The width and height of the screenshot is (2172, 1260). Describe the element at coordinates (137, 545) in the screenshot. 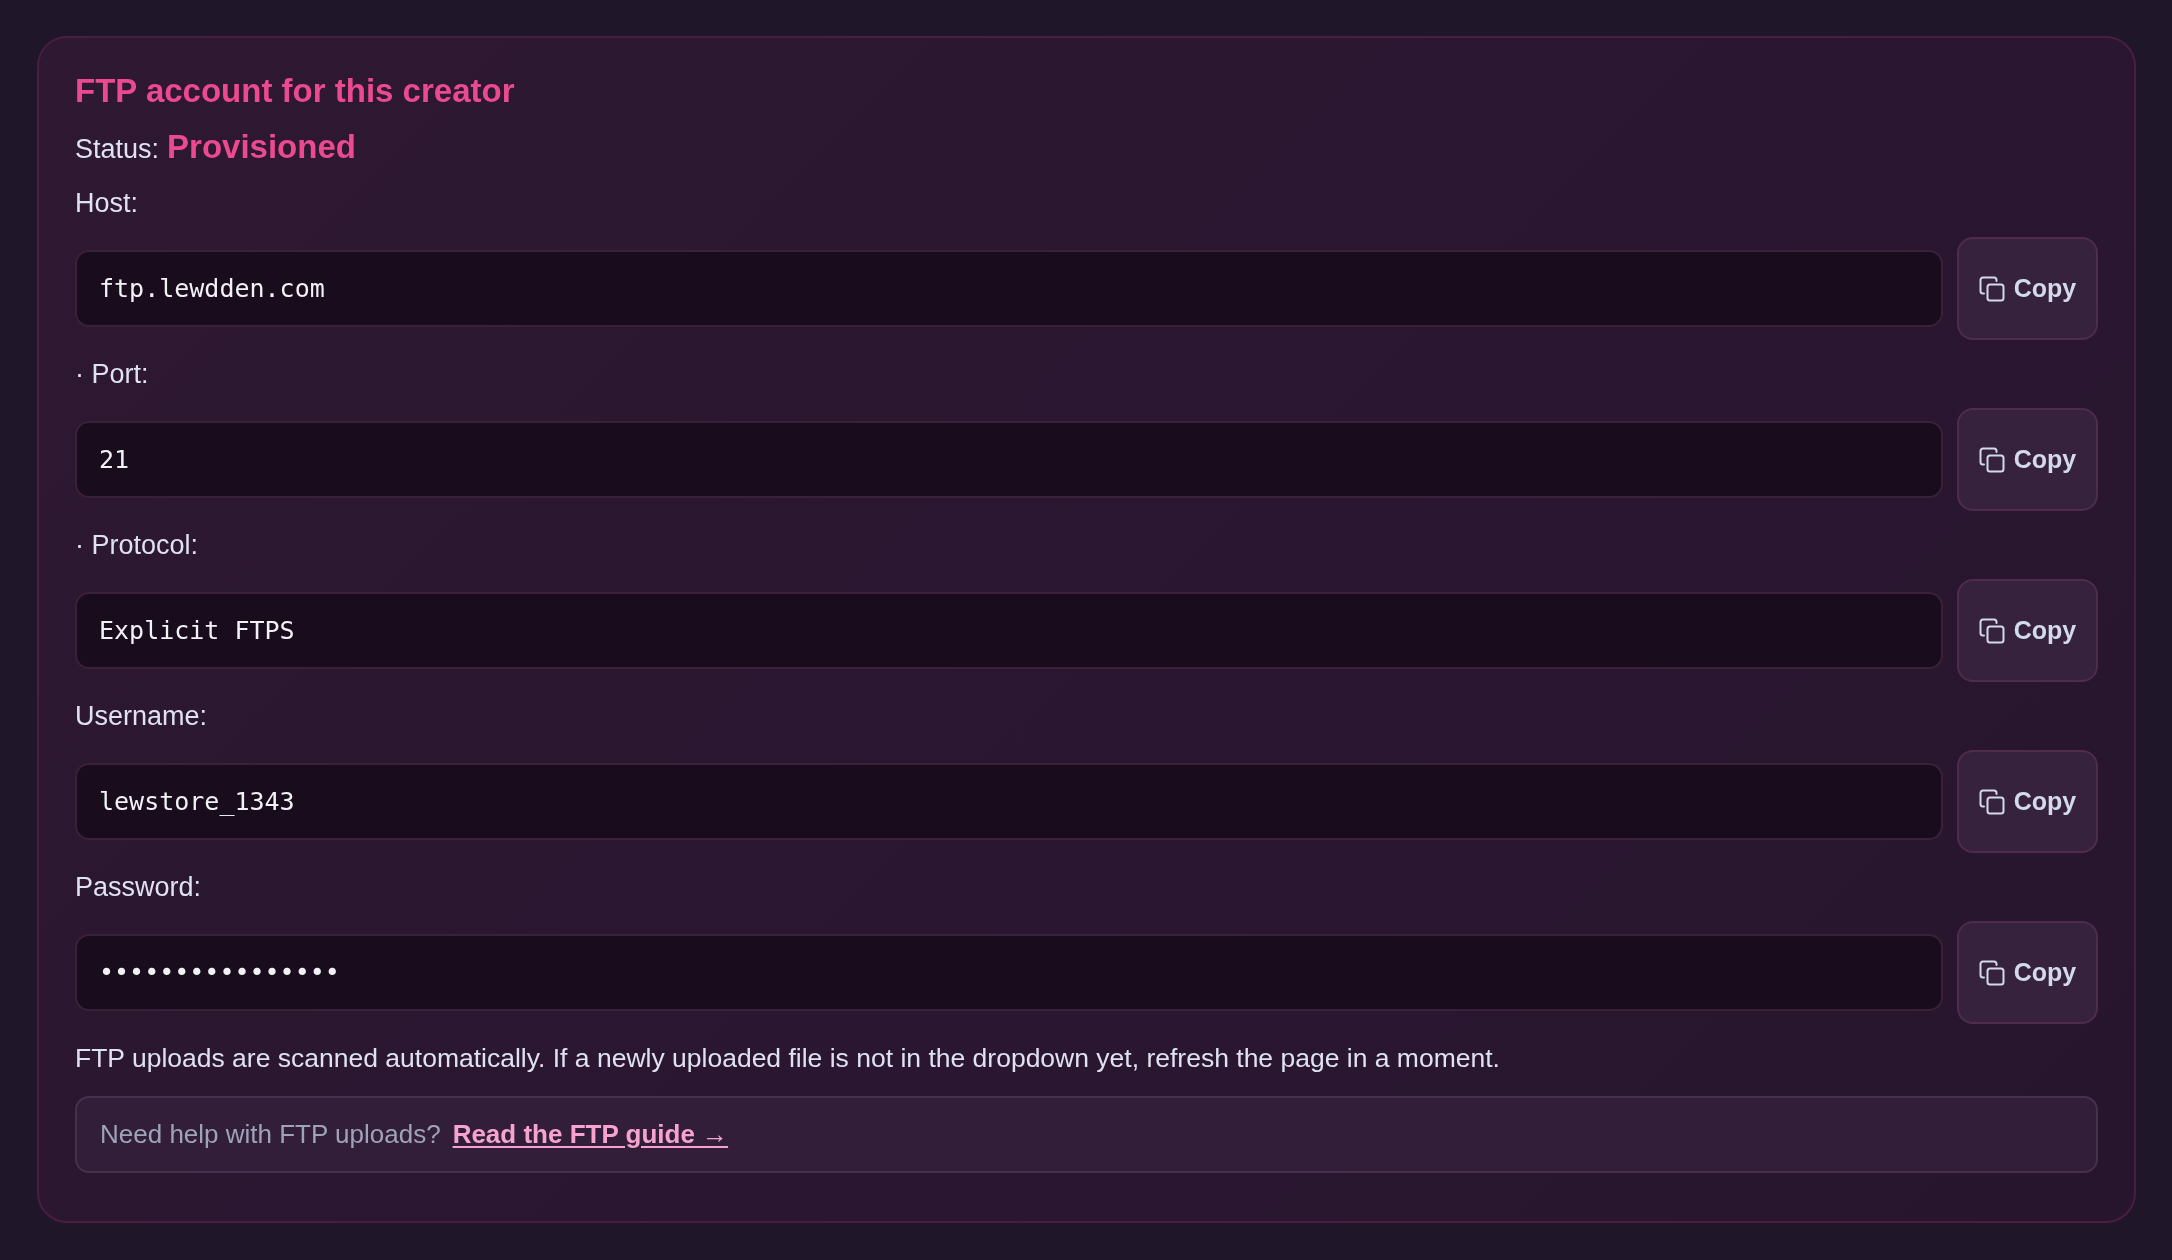

I see `field-label: · Protocol:` at that location.